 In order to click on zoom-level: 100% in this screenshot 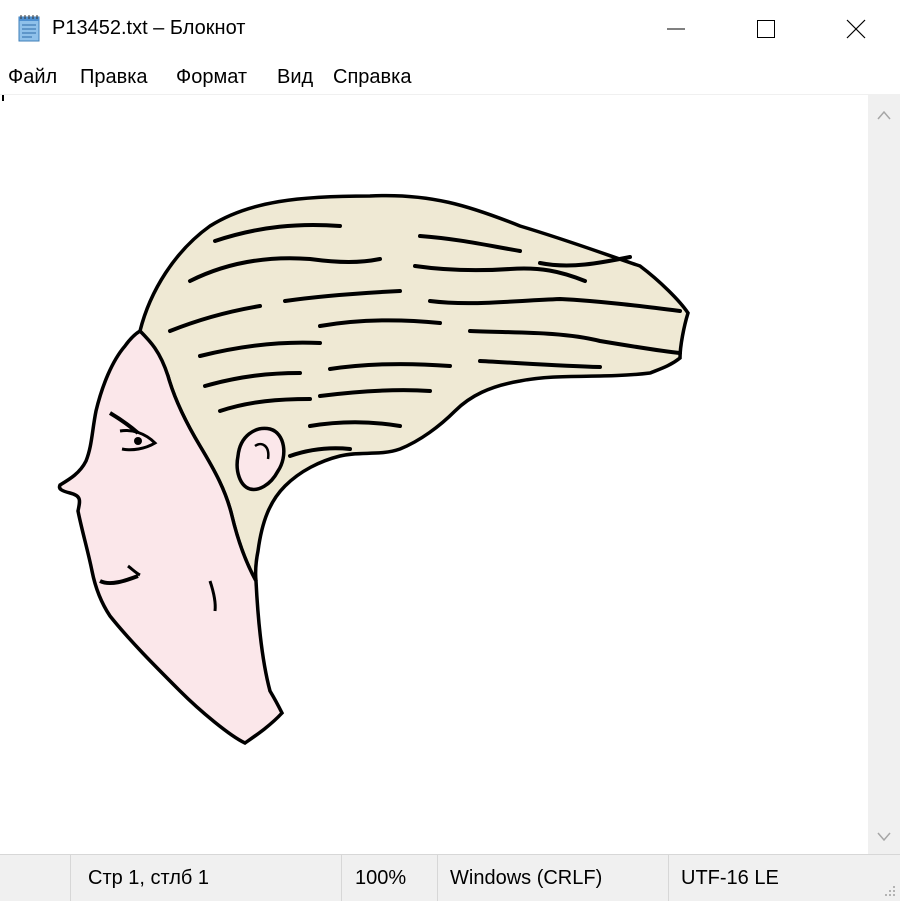, I will do `click(389, 878)`.